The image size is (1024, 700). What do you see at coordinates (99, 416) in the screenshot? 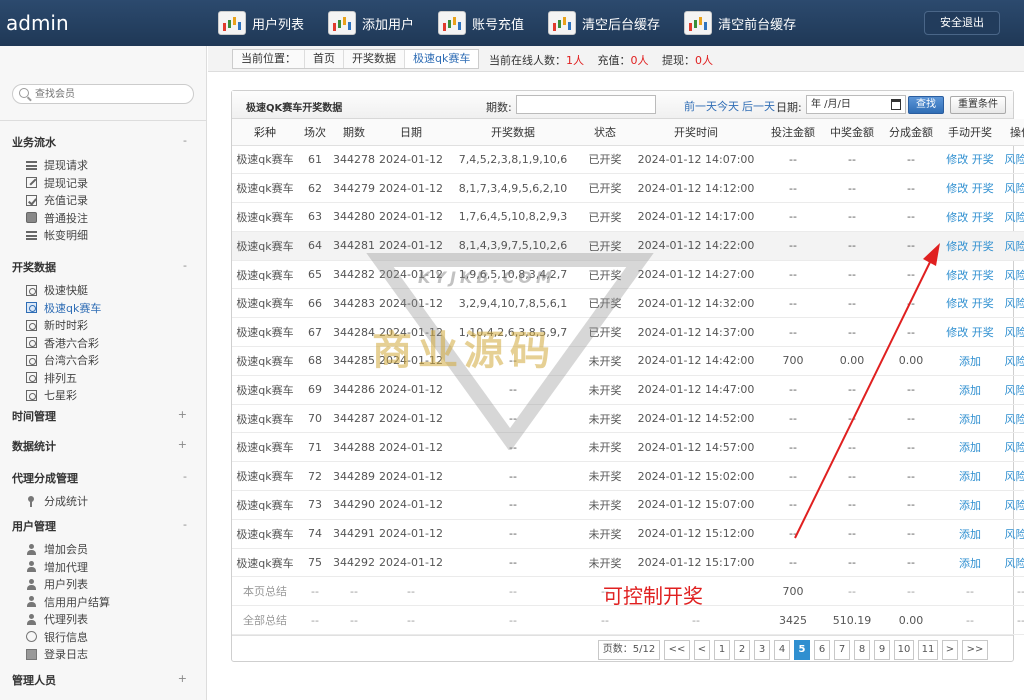
I see `sidebar-group-2: 时间管理 +` at bounding box center [99, 416].